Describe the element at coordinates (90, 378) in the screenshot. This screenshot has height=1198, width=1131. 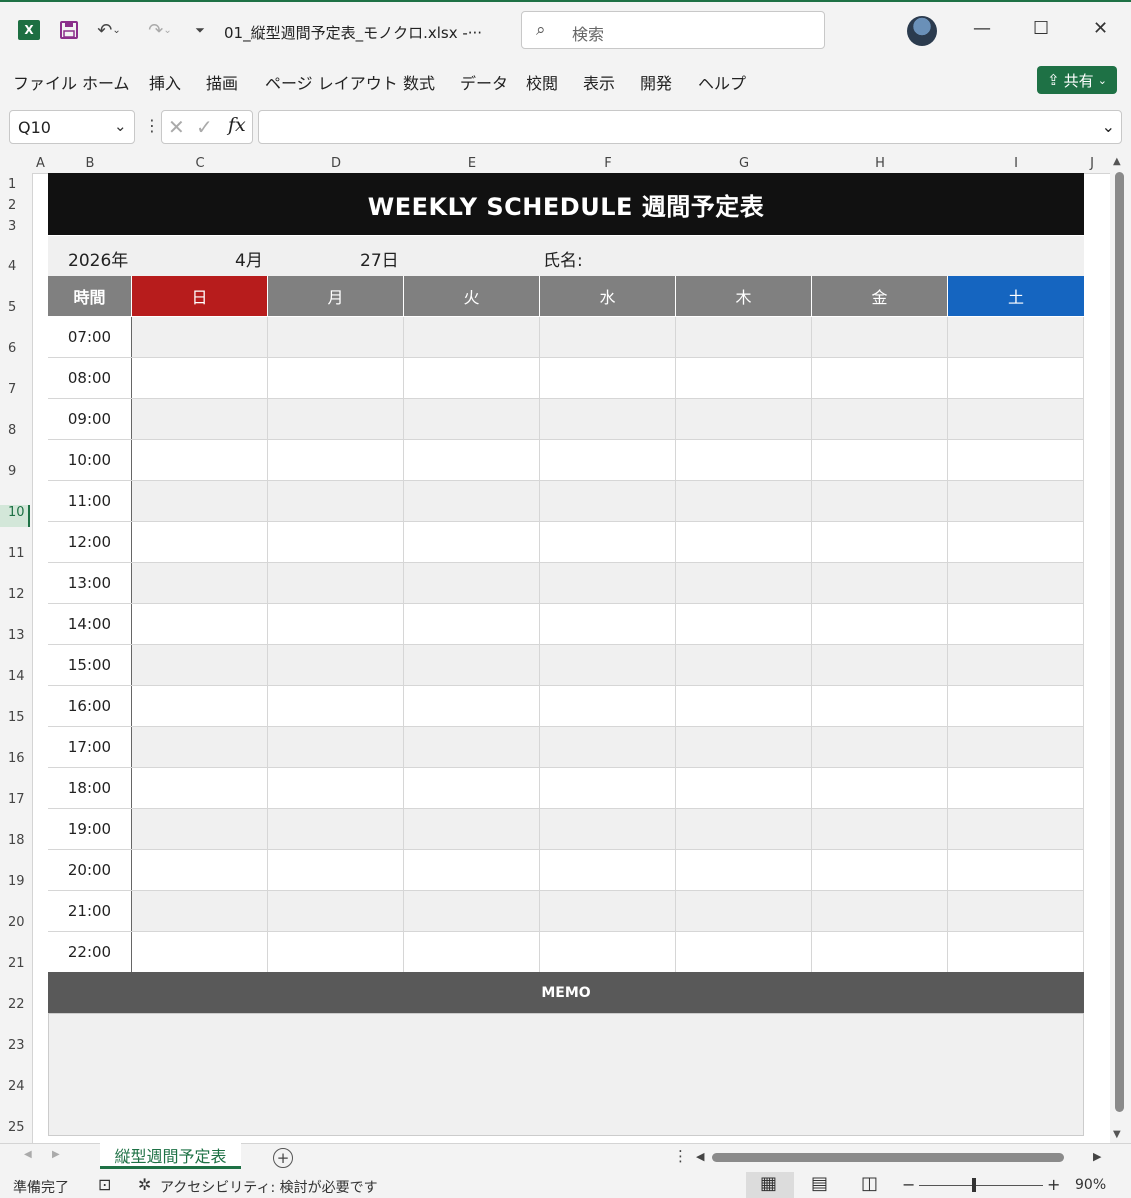
I see `time-label: 08:00` at that location.